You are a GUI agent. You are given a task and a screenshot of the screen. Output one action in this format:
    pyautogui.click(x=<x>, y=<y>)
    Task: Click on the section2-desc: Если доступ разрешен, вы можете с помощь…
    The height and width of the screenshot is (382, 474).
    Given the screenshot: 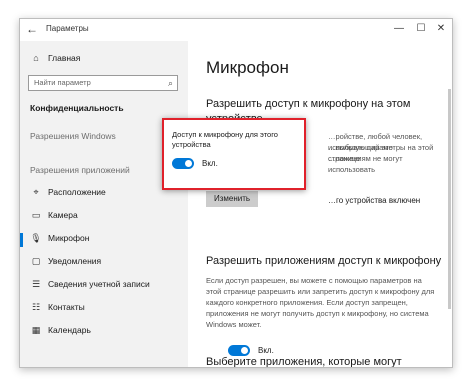 What is the action you would take?
    pyautogui.click(x=320, y=302)
    